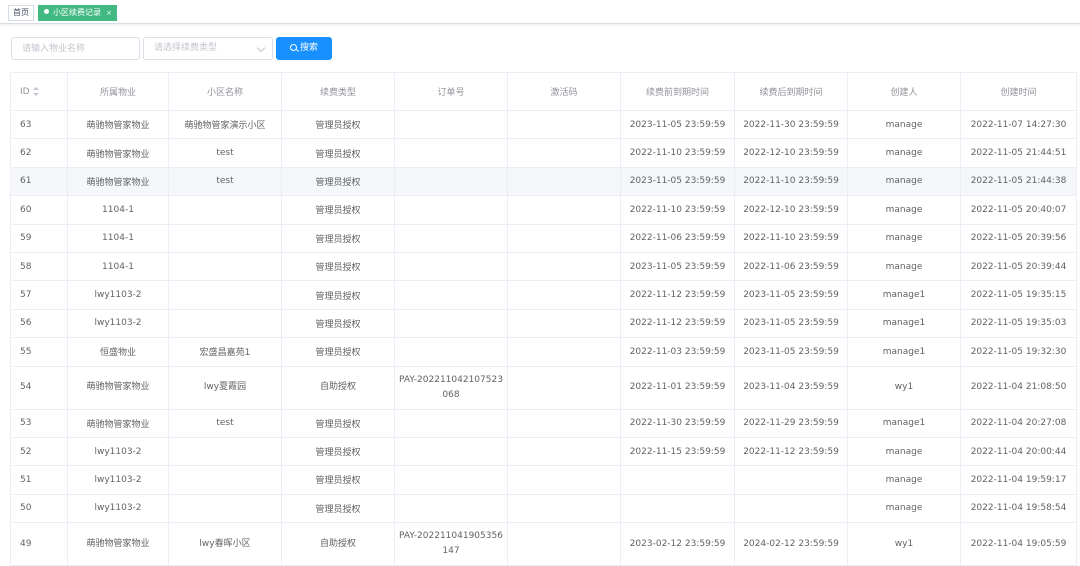 The width and height of the screenshot is (1080, 566). I want to click on cell-expiry-after: 2022-12-10 23:59:59, so click(791, 210).